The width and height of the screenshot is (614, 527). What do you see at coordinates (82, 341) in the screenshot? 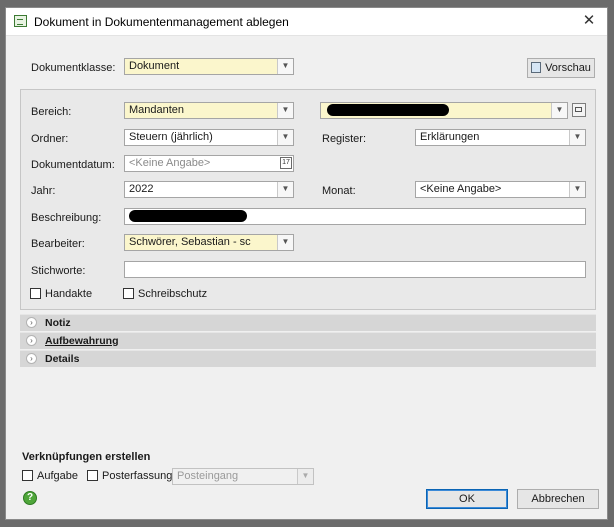
I see `section-title: Aufbewahrung` at bounding box center [82, 341].